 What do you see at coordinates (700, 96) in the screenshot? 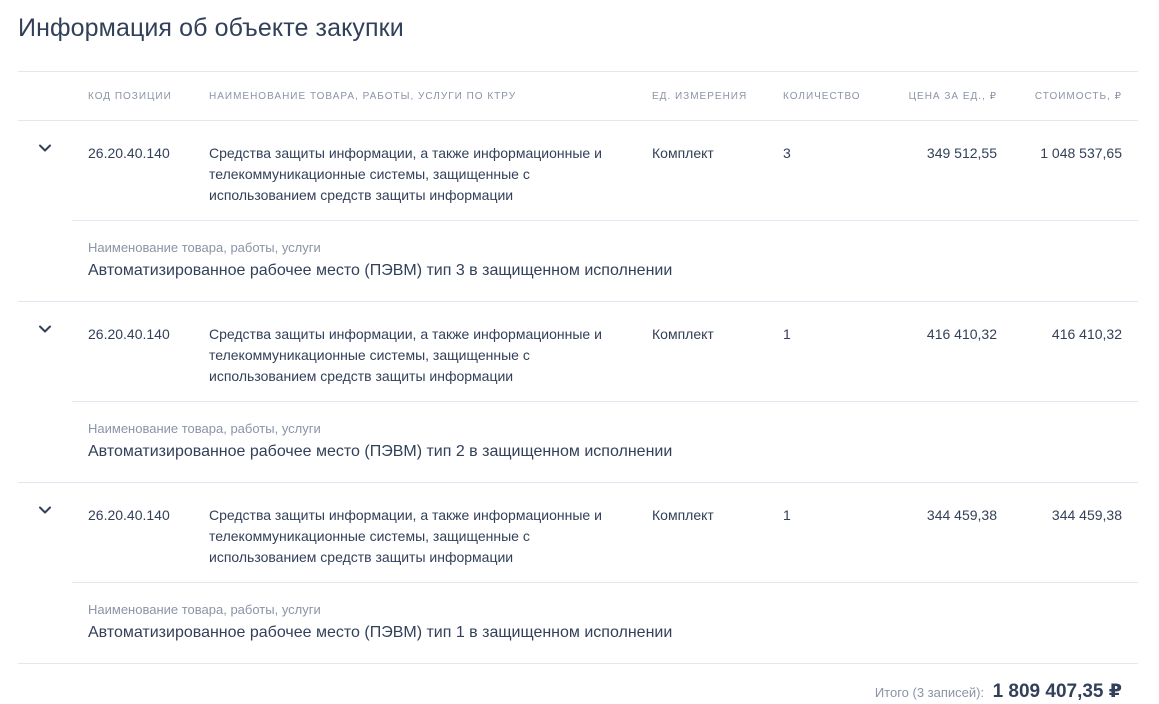
I see `header-unit: ЕД. ИЗМЕРЕНИЯ` at bounding box center [700, 96].